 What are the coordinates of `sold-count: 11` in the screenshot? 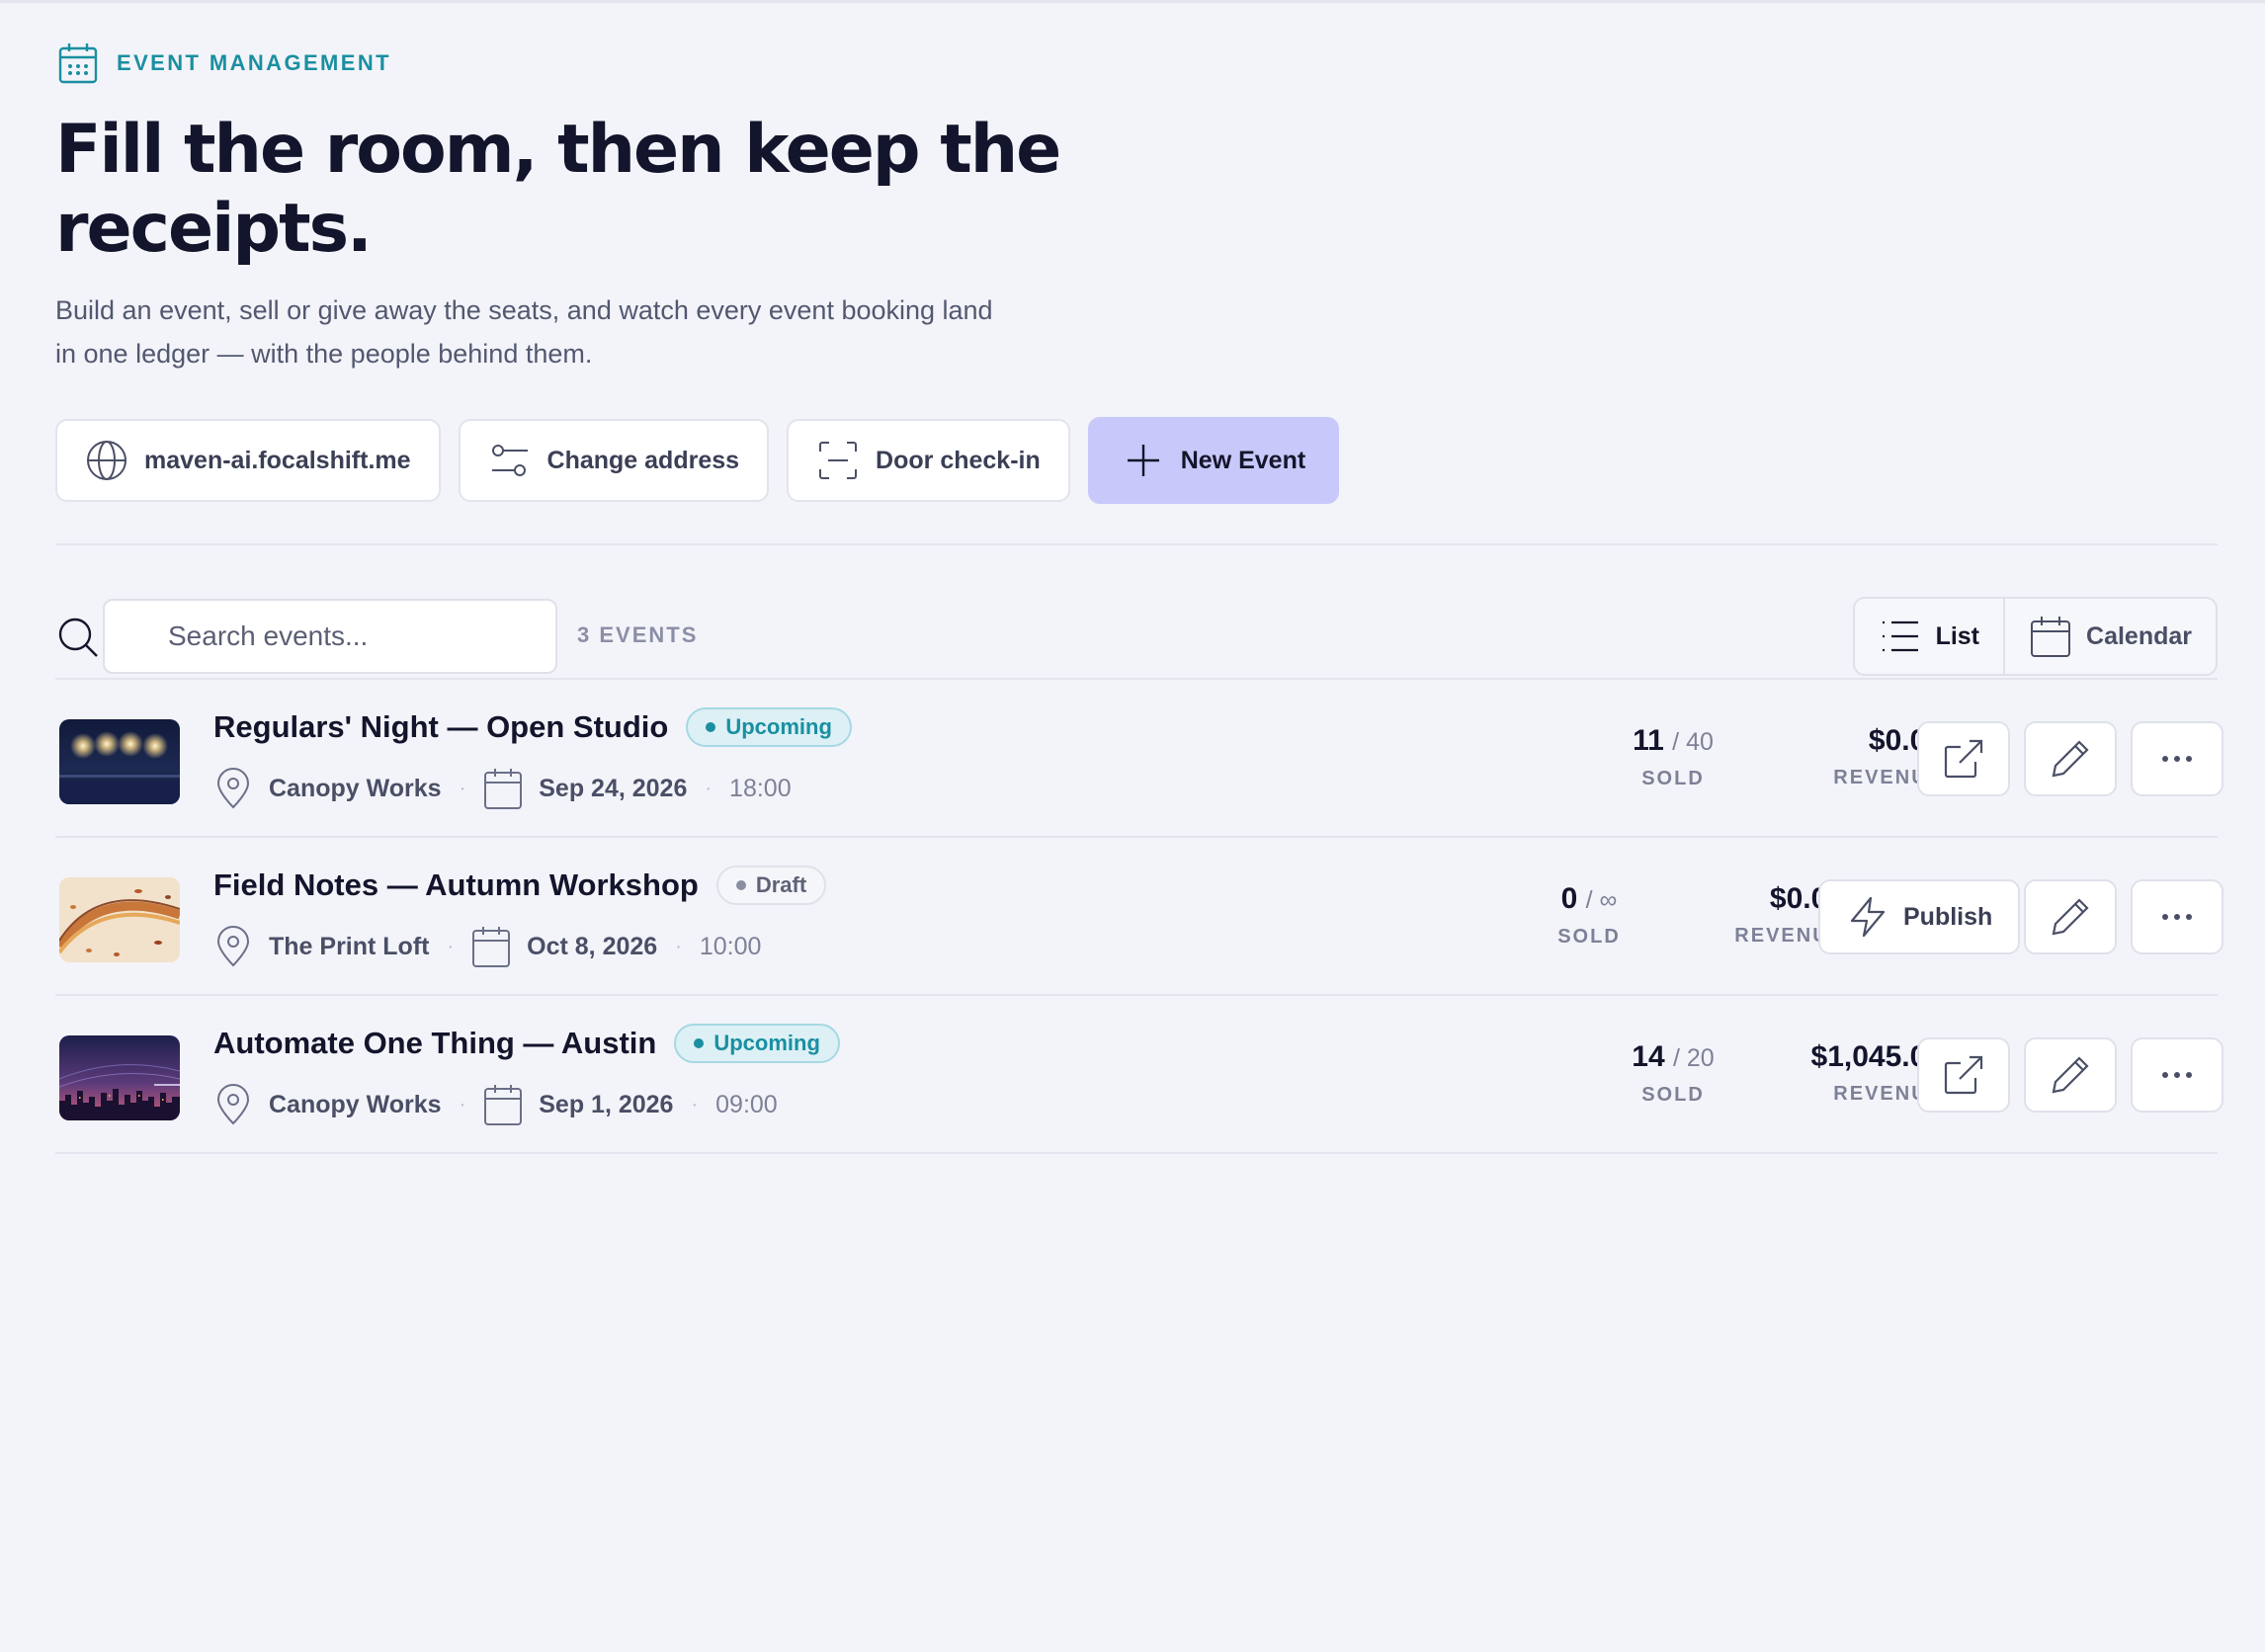 It's located at (1648, 740).